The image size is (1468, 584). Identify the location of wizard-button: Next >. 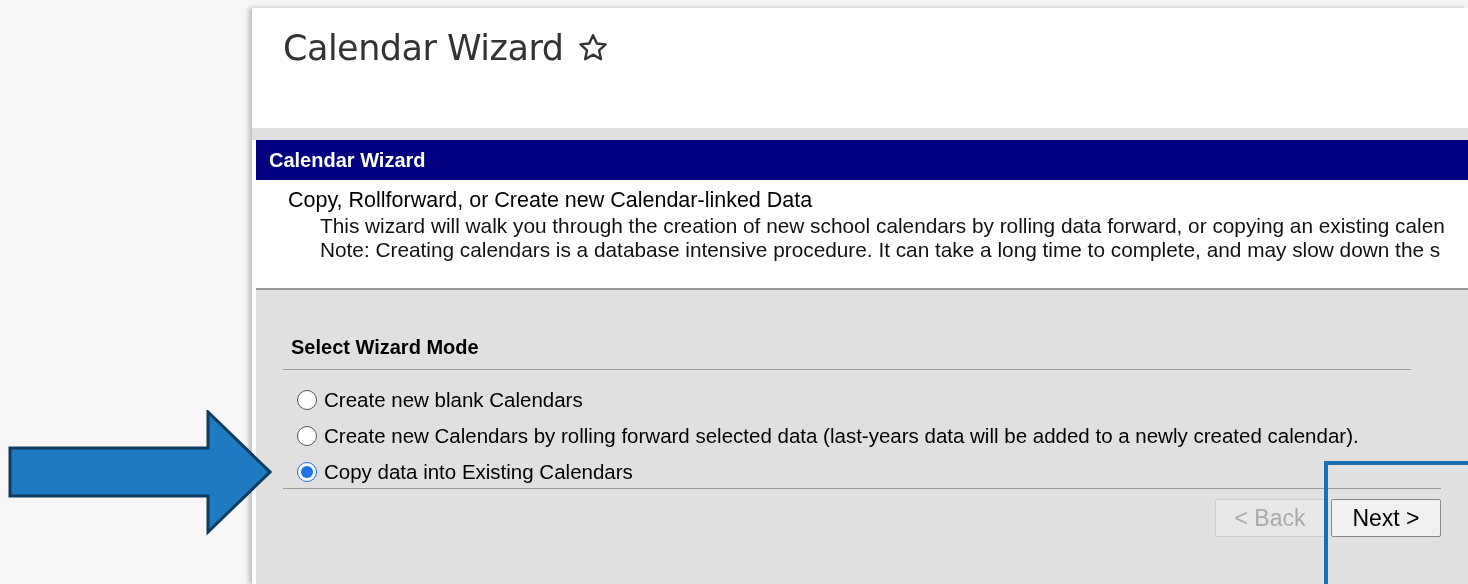
(1386, 518).